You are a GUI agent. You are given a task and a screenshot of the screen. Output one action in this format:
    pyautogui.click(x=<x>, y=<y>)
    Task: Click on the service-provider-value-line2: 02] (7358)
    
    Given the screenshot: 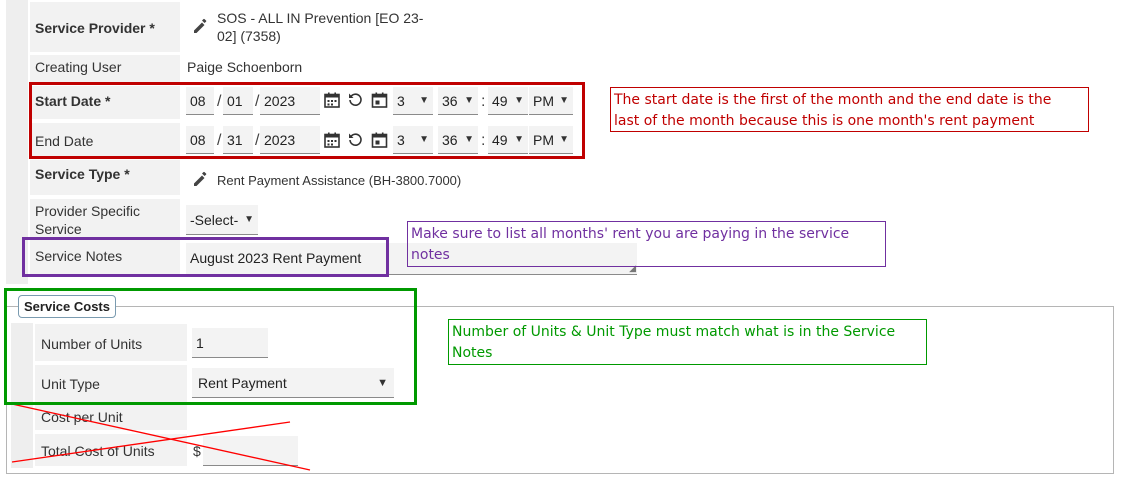 What is the action you would take?
    pyautogui.click(x=249, y=36)
    